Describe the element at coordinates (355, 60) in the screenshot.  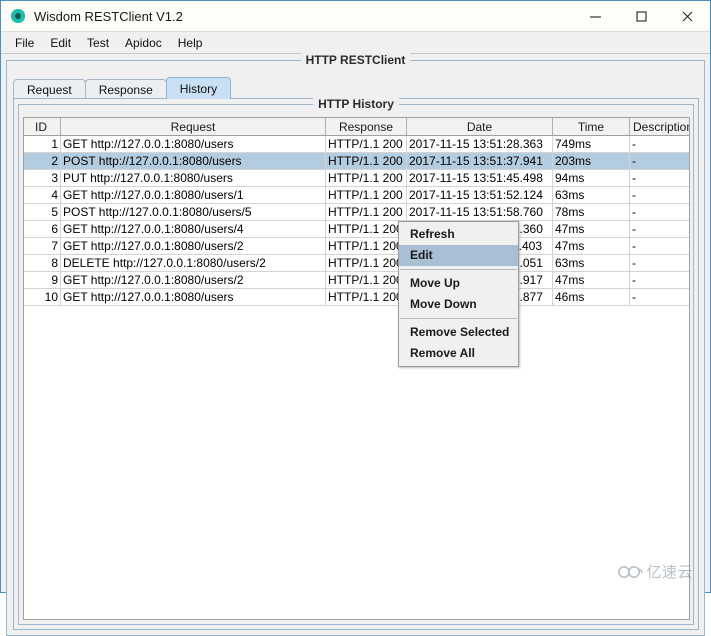
I see `restclient-panel-title: HTTP RESTClient` at that location.